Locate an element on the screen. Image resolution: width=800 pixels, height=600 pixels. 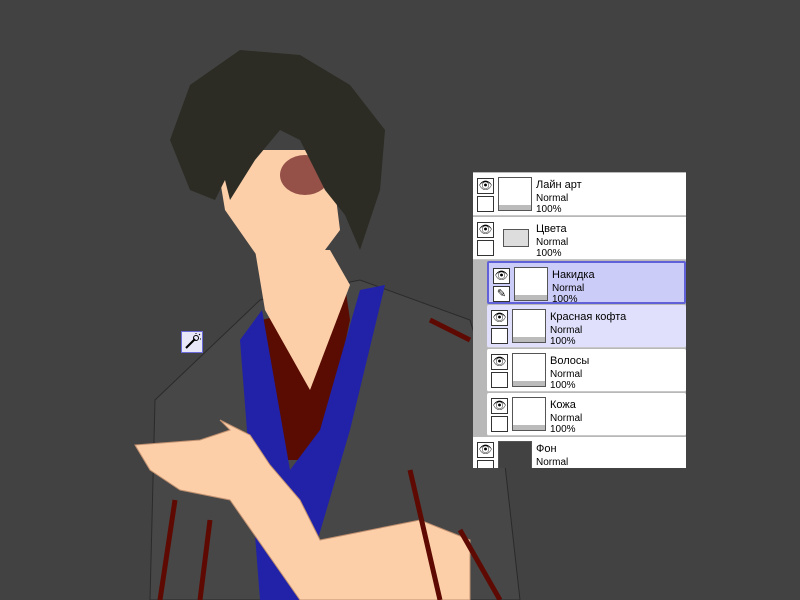
layer-name: Красная кофта is located at coordinates (588, 317).